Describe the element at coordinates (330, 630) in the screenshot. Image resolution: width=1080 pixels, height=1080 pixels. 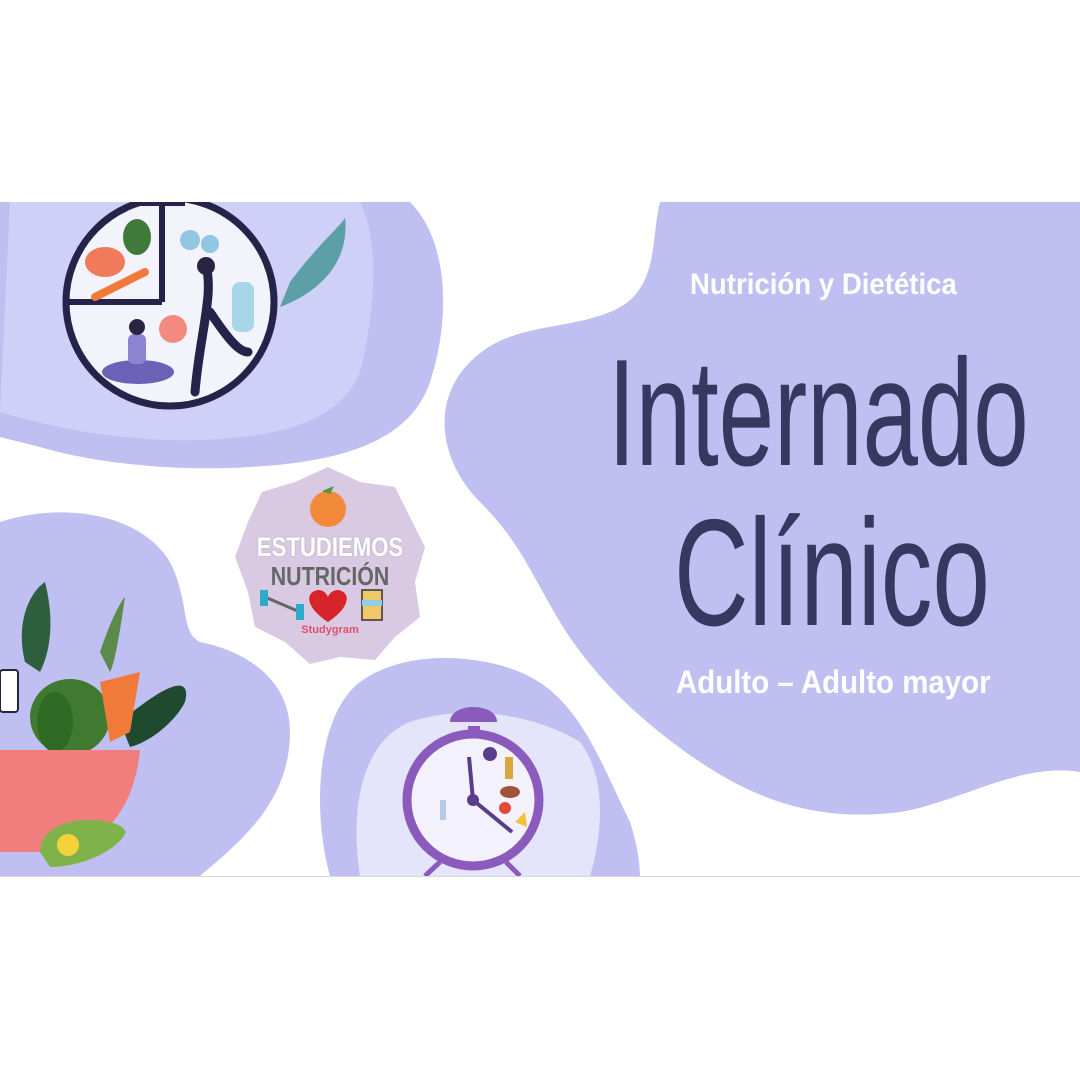
I see `badge-brand: Studygram` at that location.